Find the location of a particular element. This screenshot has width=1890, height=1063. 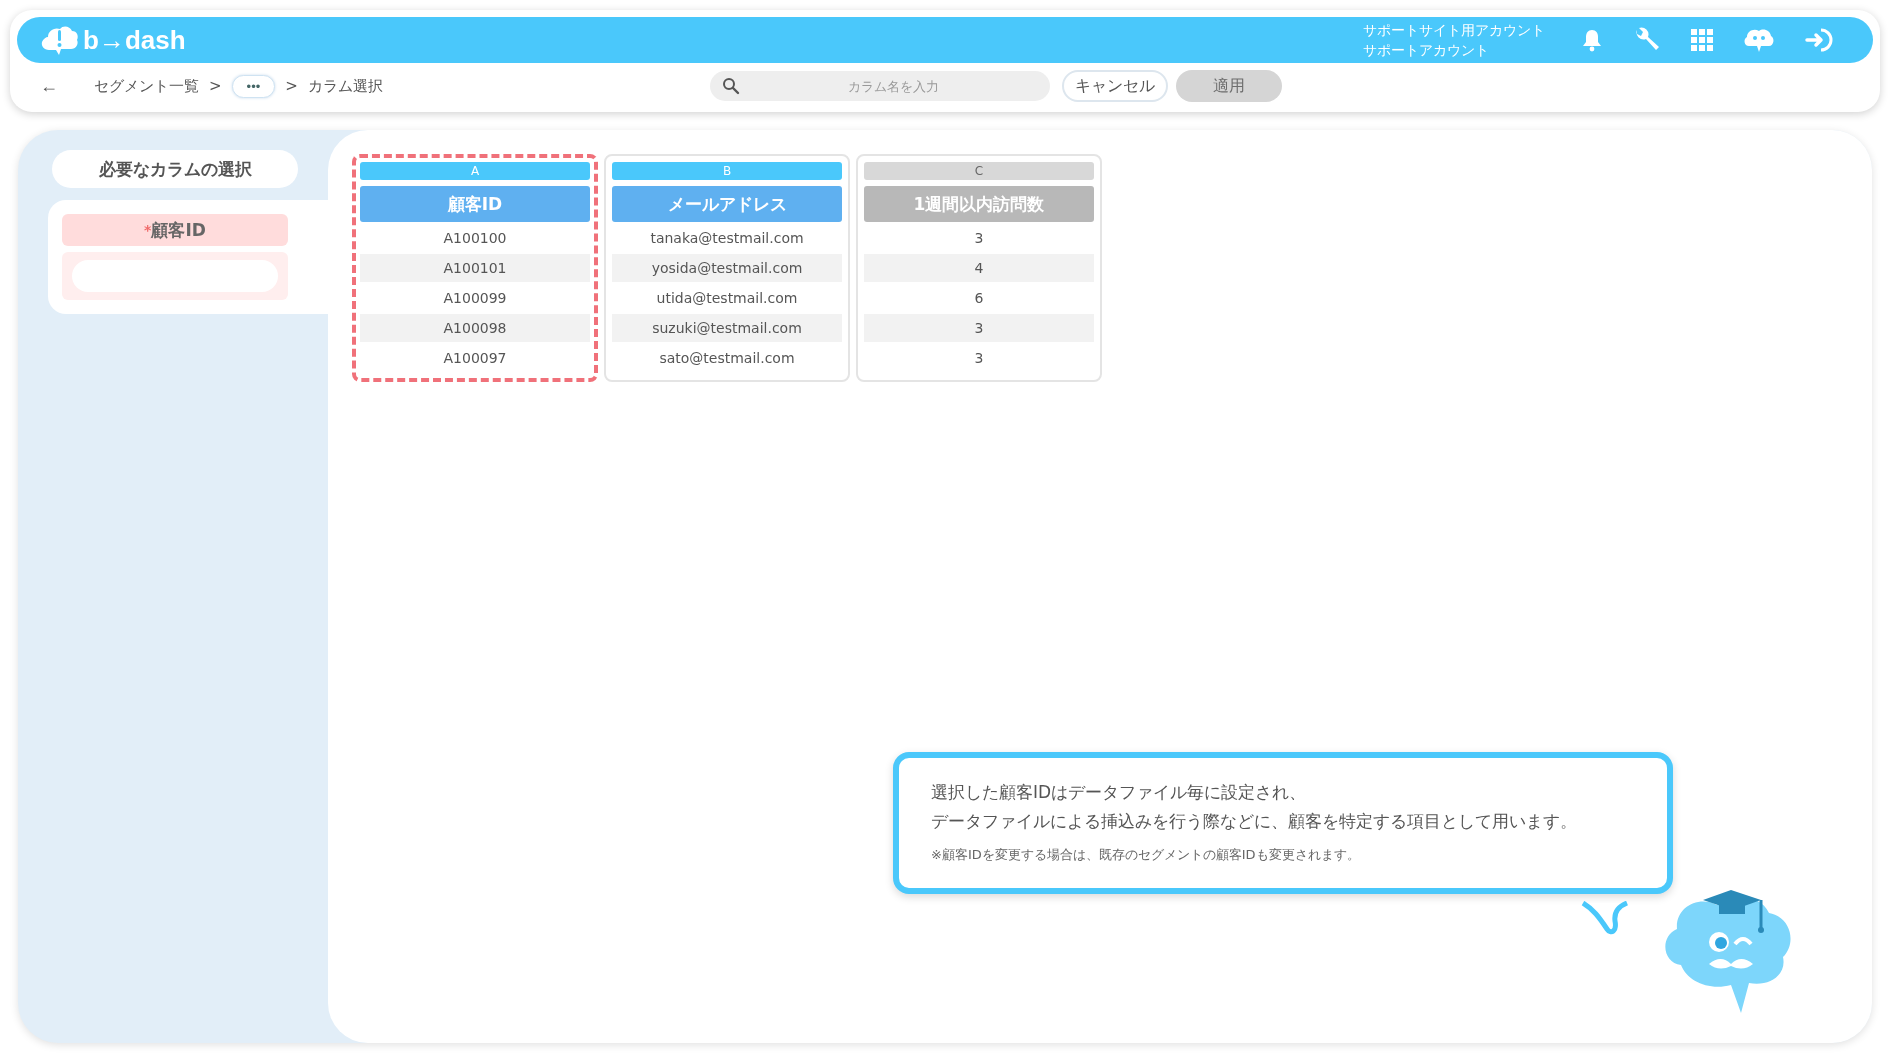

cancel-button: キャンセル is located at coordinates (1115, 86).